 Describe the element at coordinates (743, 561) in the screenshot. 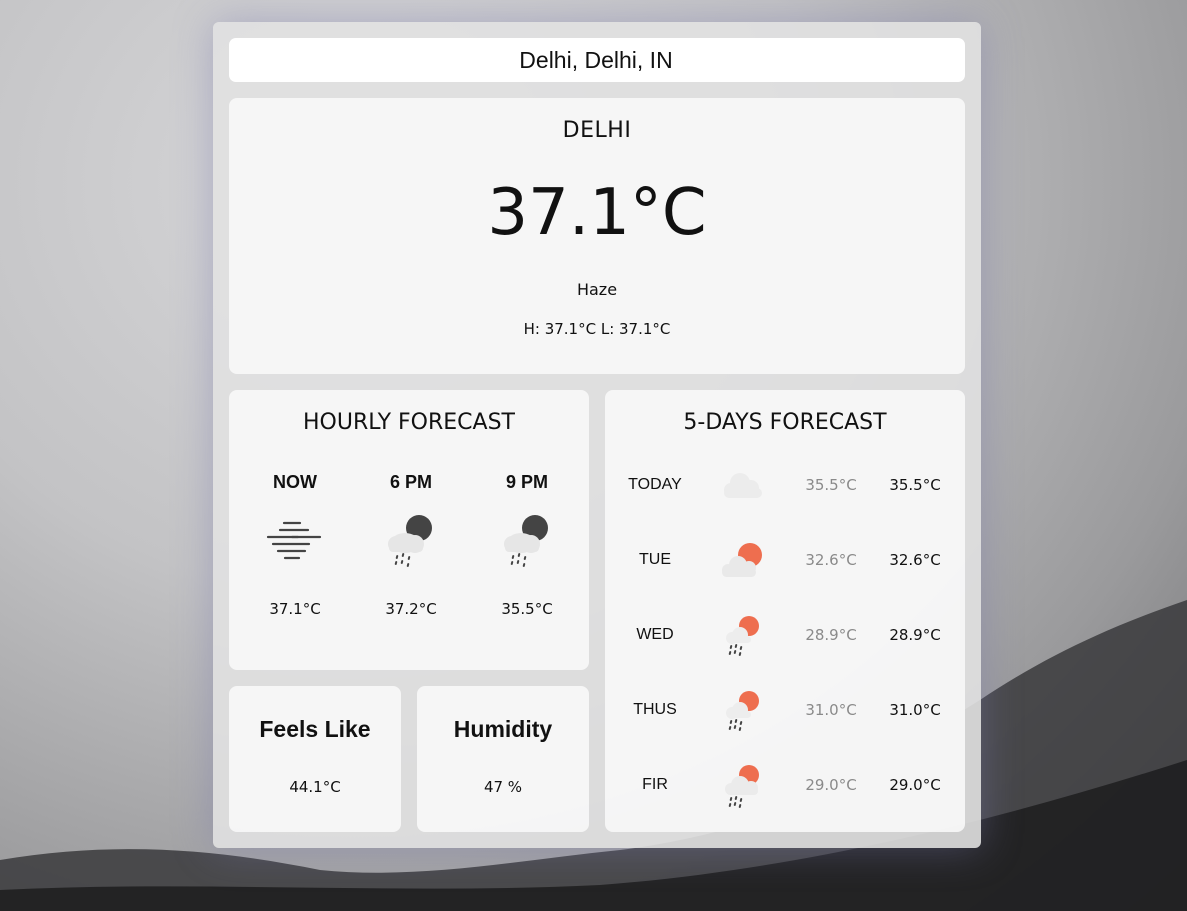

I see `partly-cloudy-day-icon` at that location.